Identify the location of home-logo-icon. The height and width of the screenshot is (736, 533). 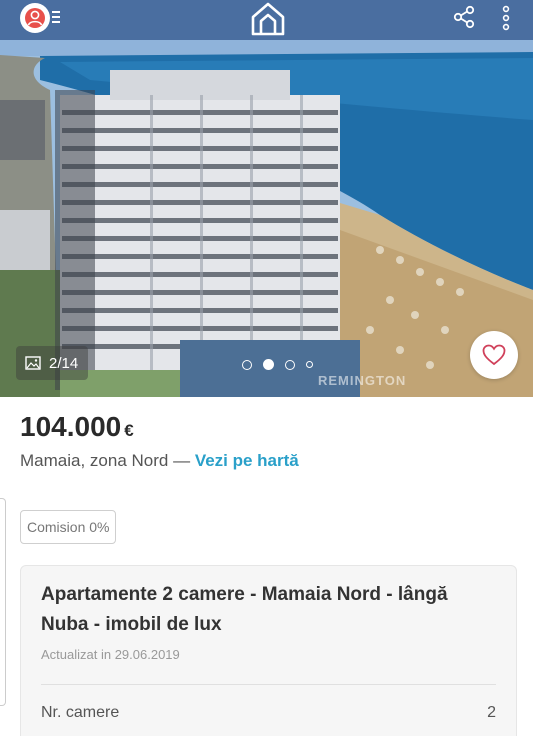
(268, 19).